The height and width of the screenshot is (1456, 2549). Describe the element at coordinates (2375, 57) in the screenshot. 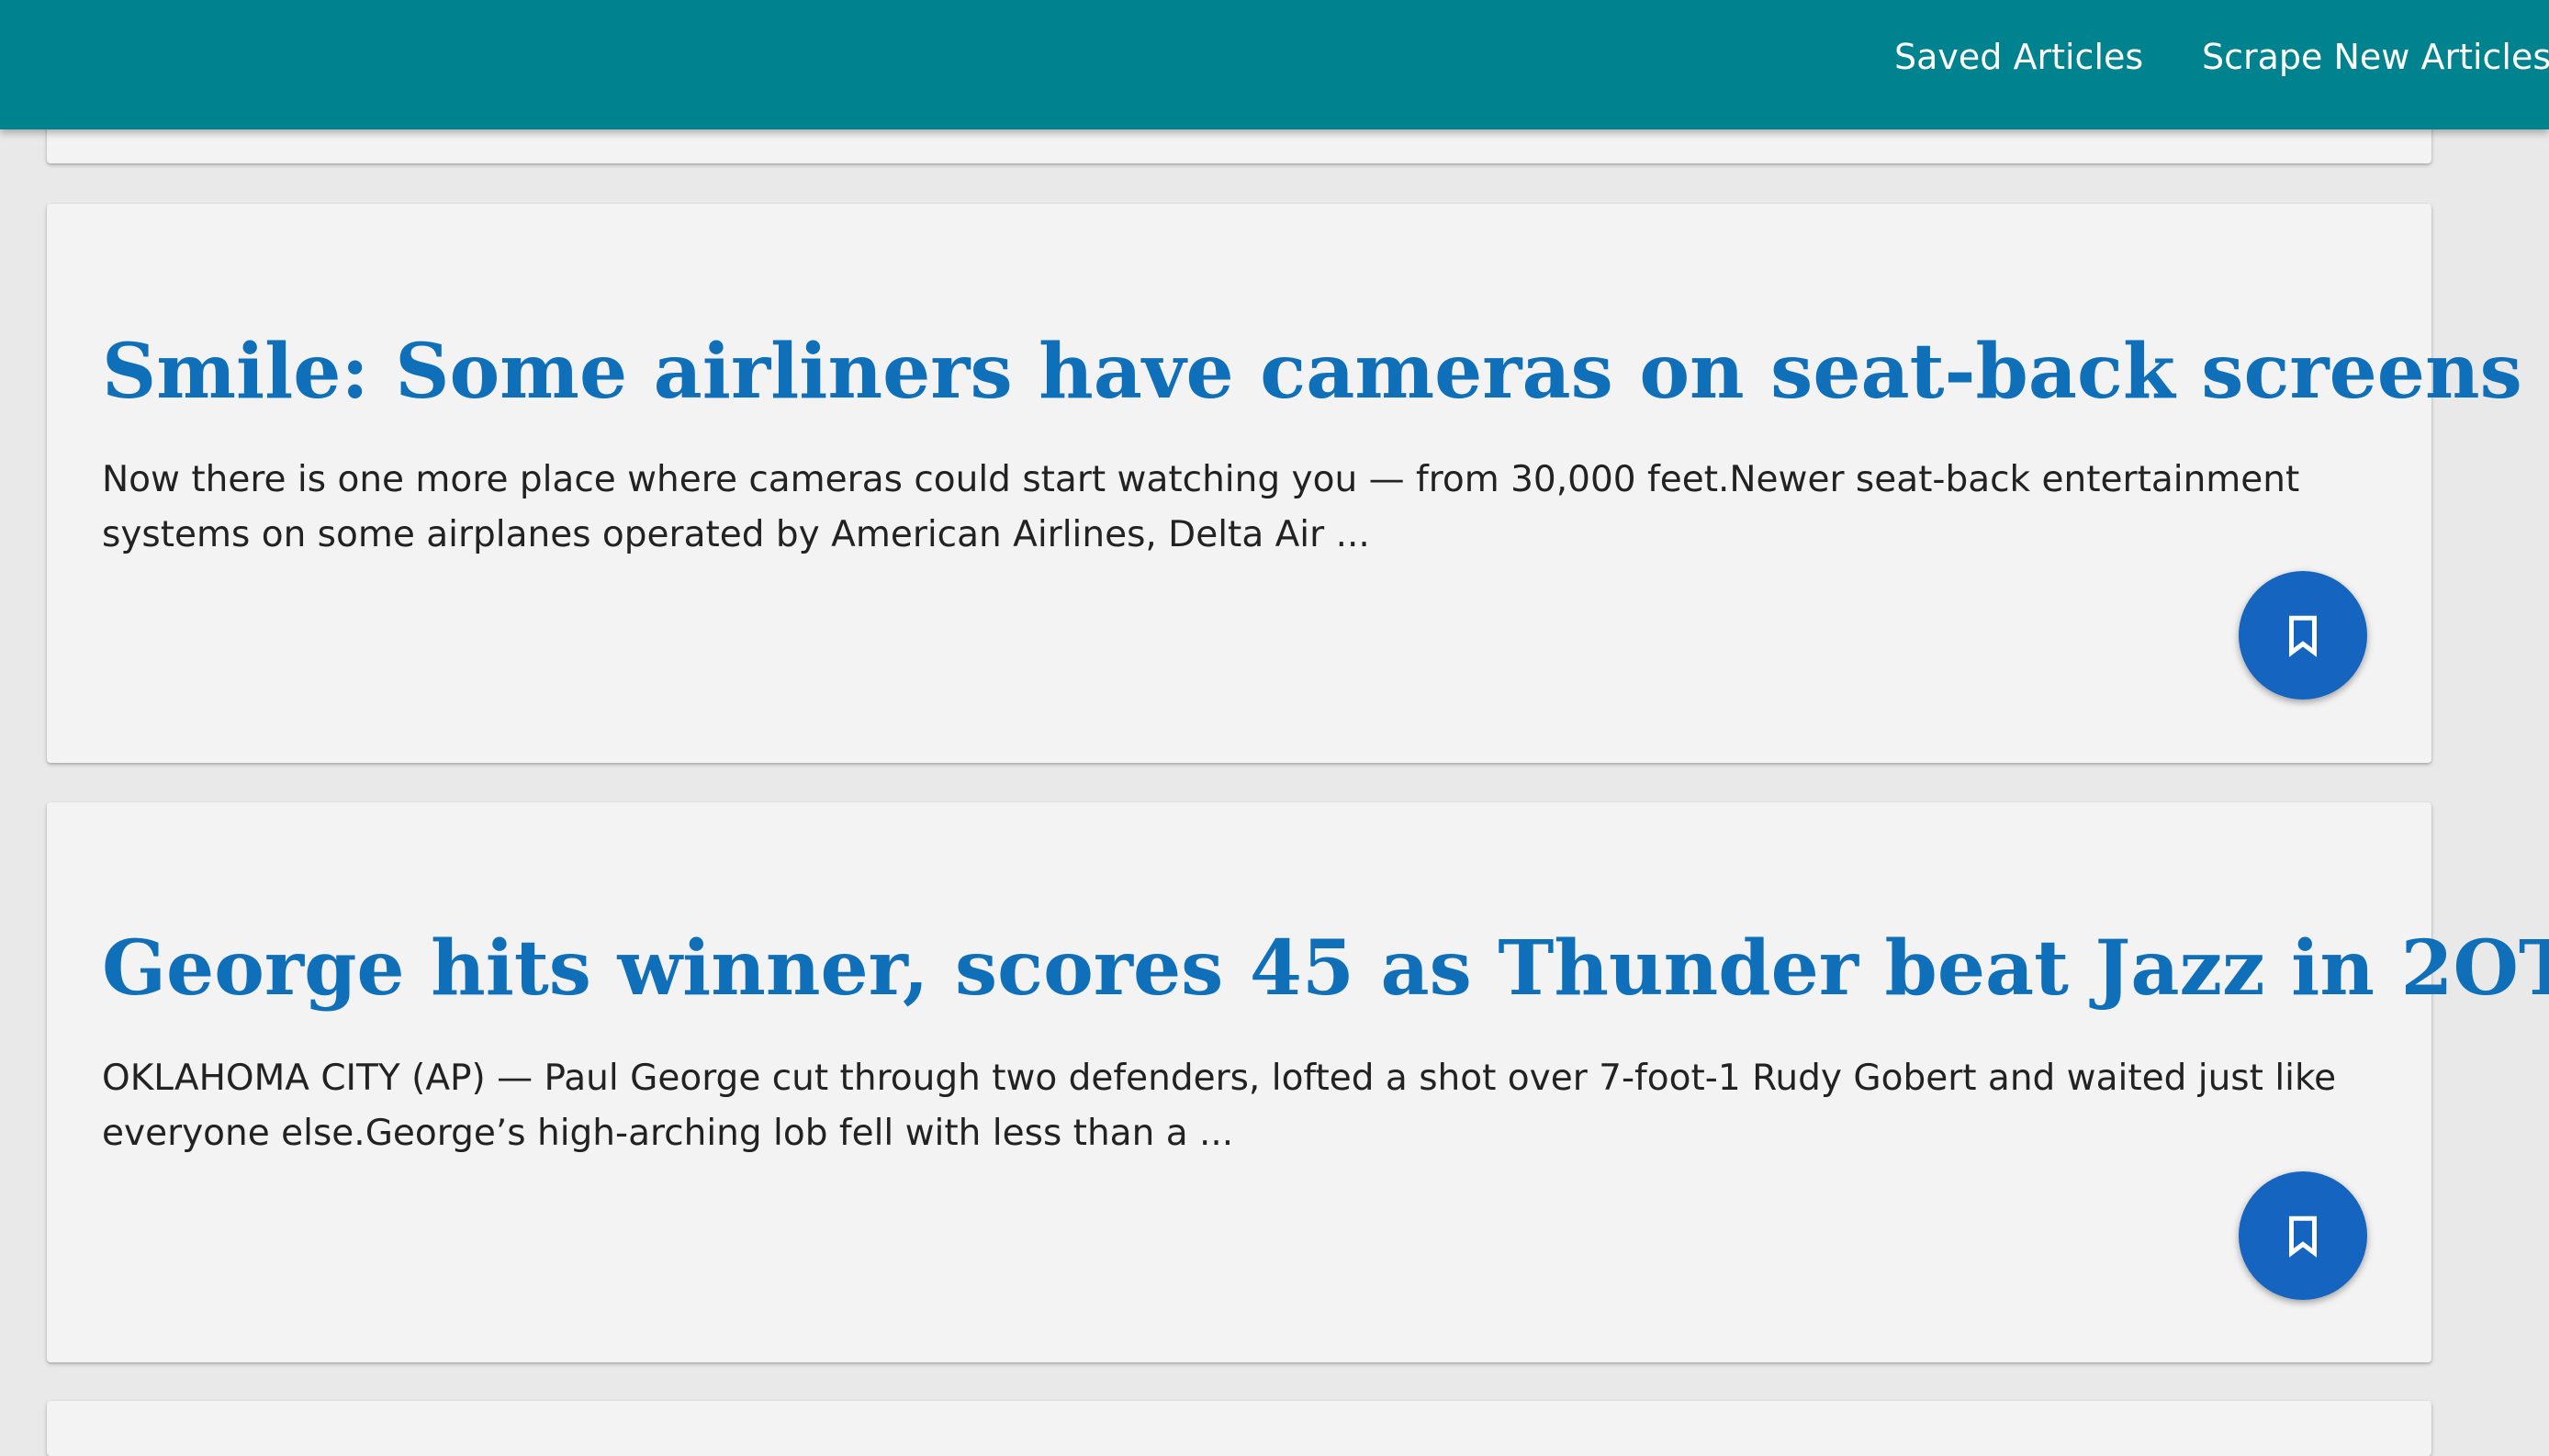

I see `scrape-new-articles-link: Scrape New Articles` at that location.